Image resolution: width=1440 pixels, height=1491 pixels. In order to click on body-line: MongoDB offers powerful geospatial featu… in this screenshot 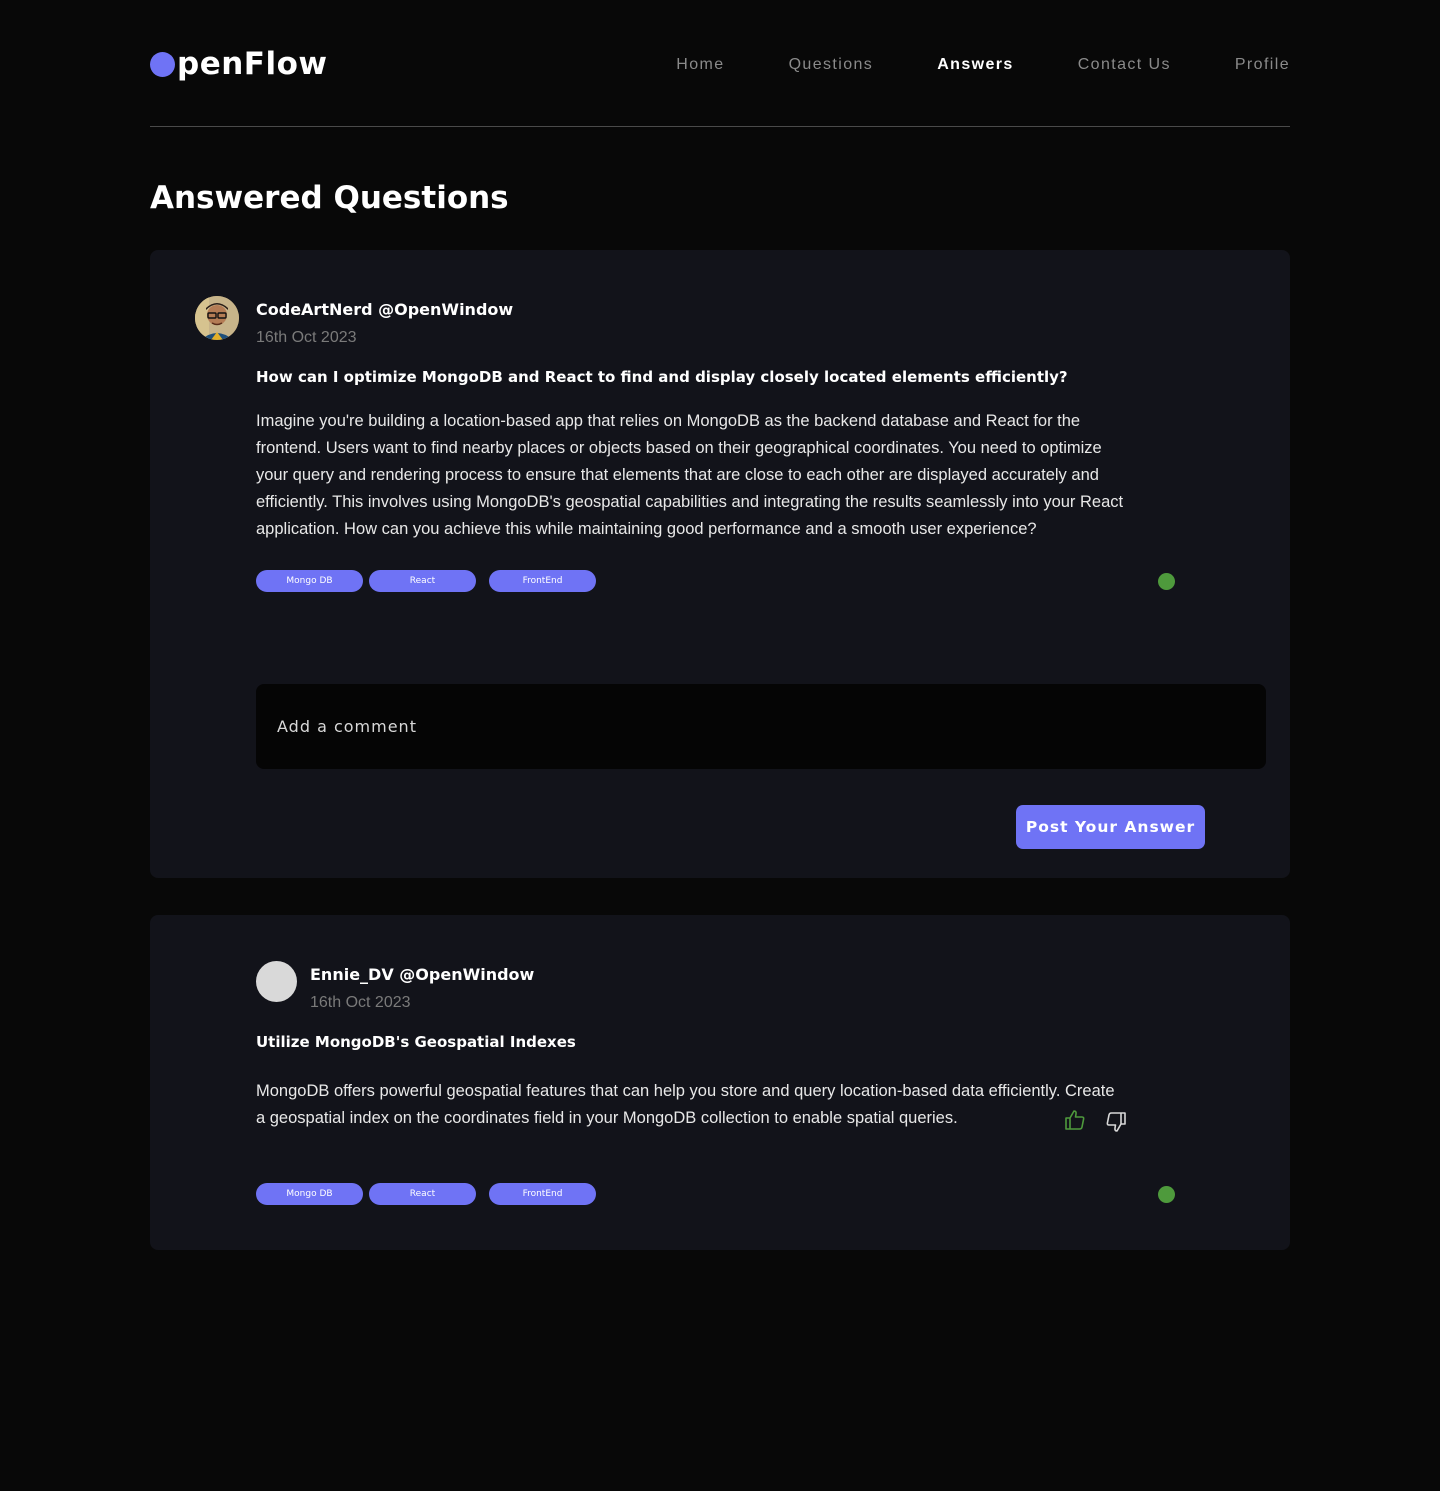, I will do `click(685, 1091)`.